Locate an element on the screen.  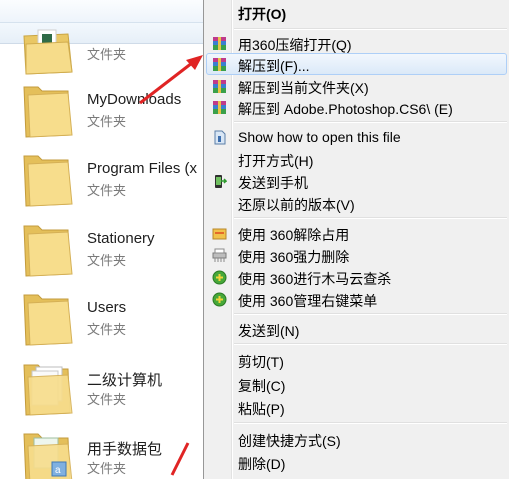
menu-item-label: 创建快捷方式(S) is located at coordinates (289, 441).